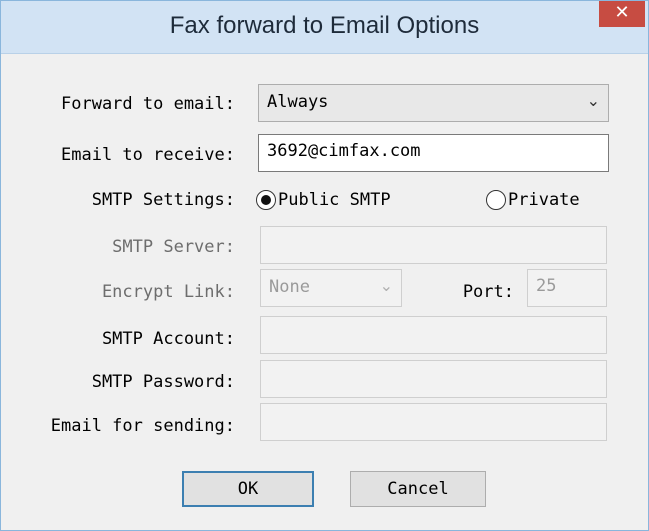  I want to click on radio-unselected-indicator, so click(496, 200).